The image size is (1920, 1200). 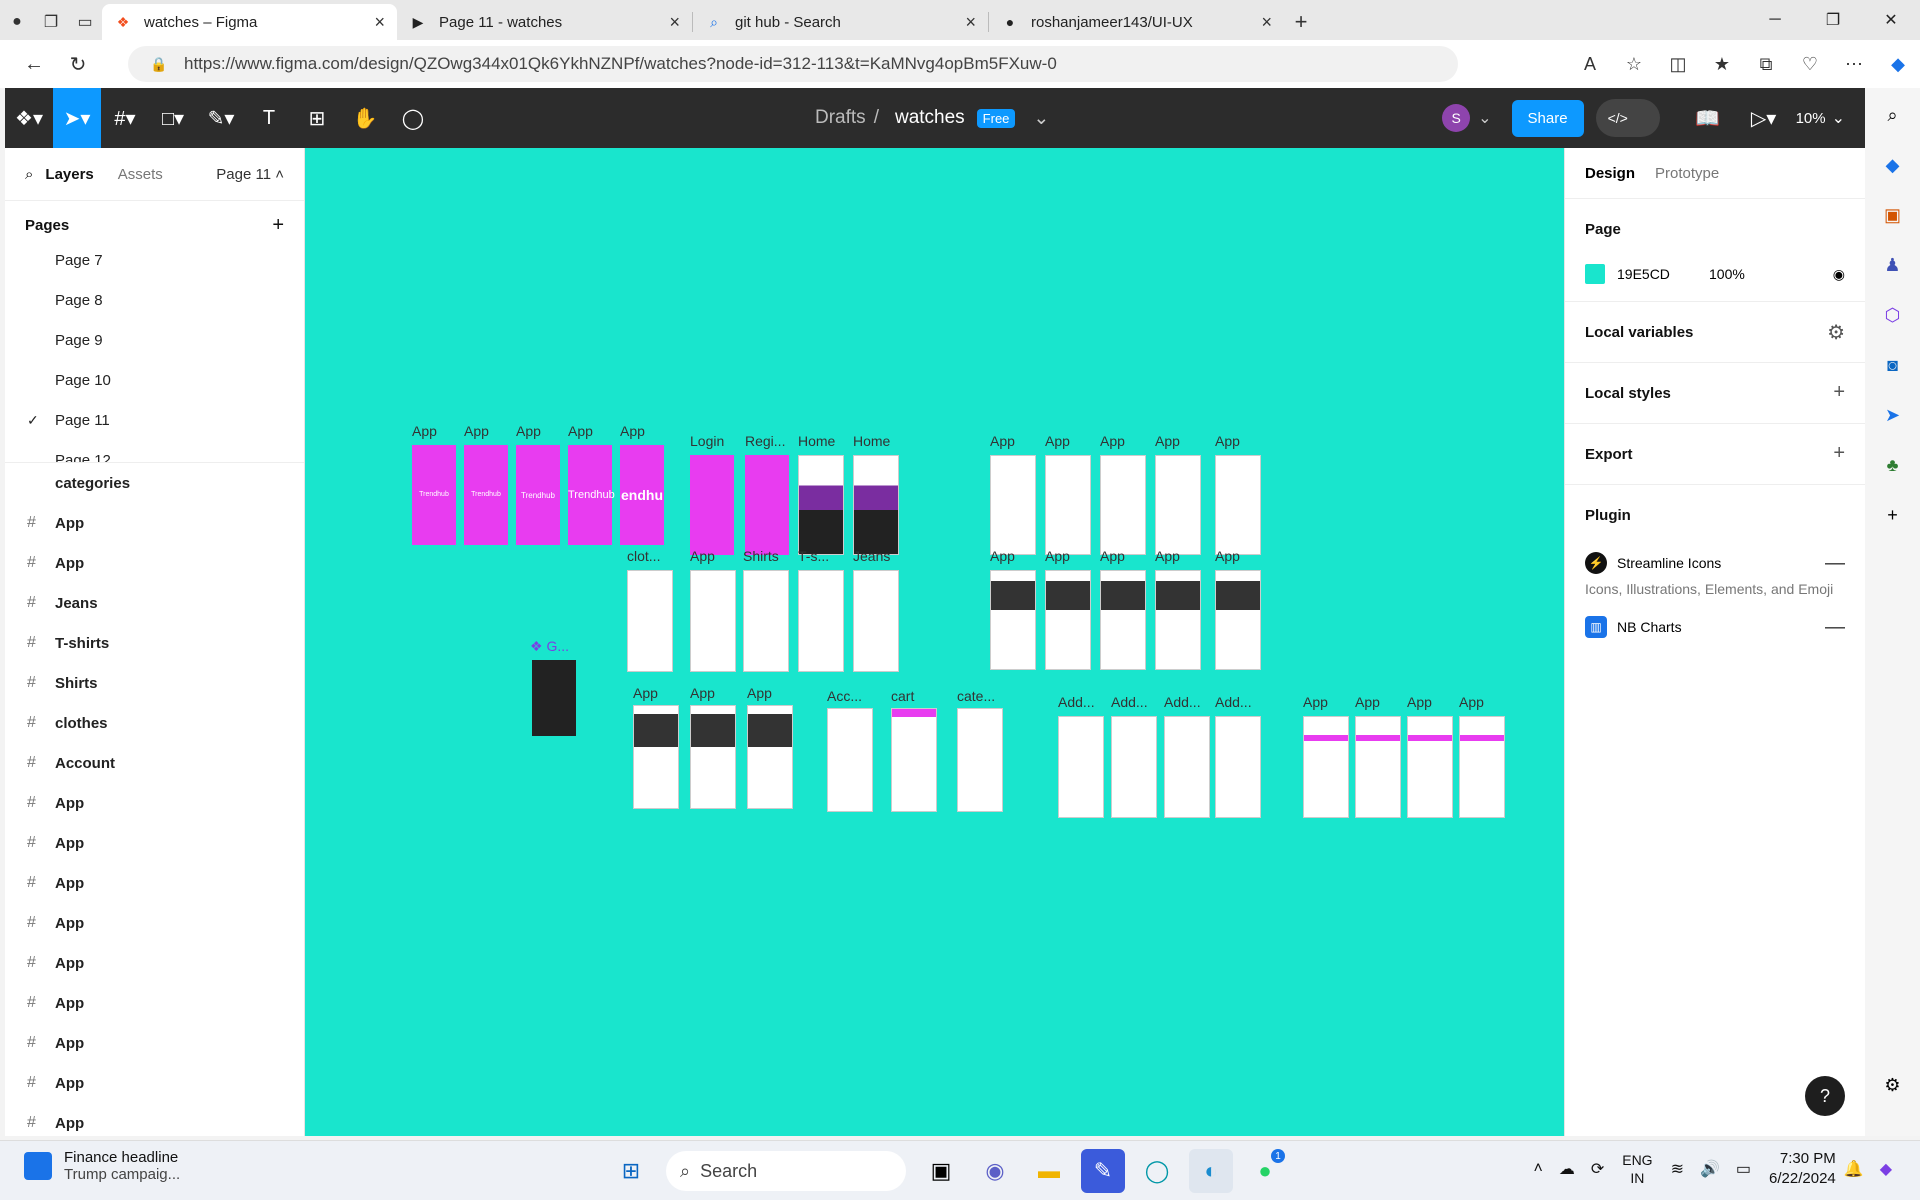 What do you see at coordinates (1049, 1171) in the screenshot?
I see `file-explorer-icon: ▬` at bounding box center [1049, 1171].